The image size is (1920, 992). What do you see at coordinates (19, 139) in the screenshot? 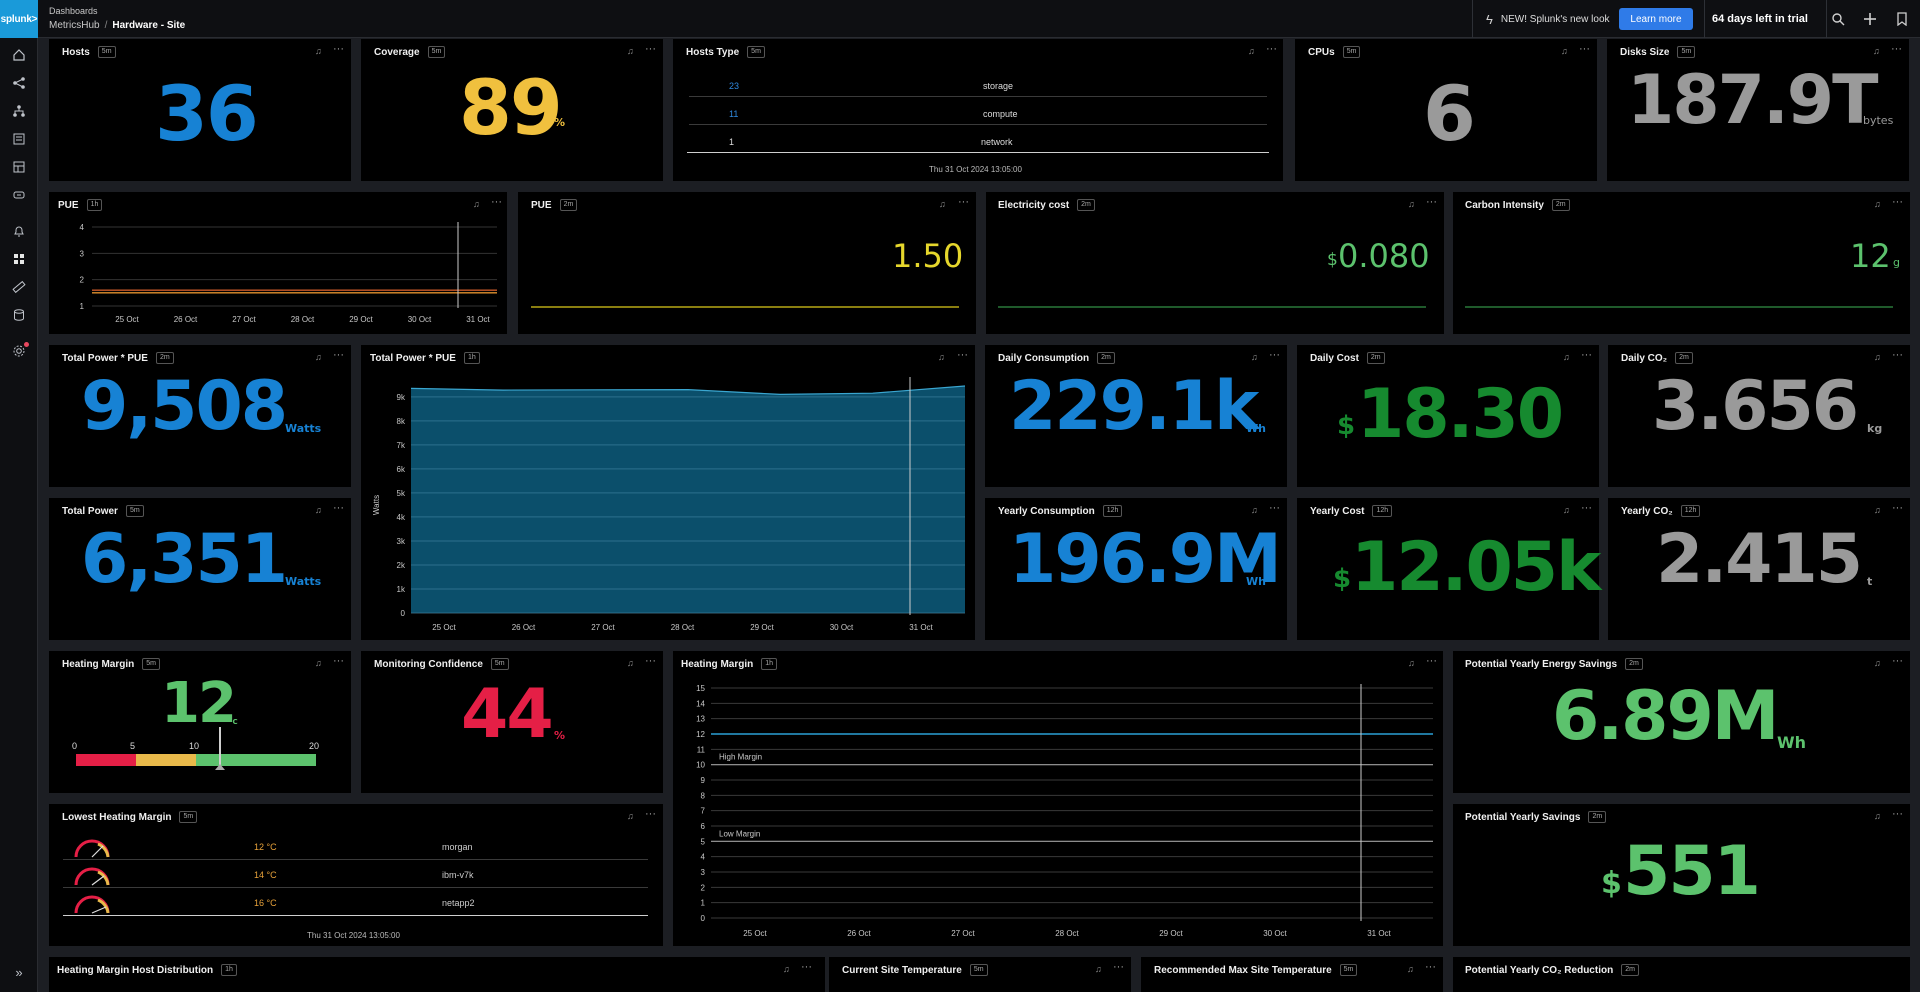
I see `list-icon` at bounding box center [19, 139].